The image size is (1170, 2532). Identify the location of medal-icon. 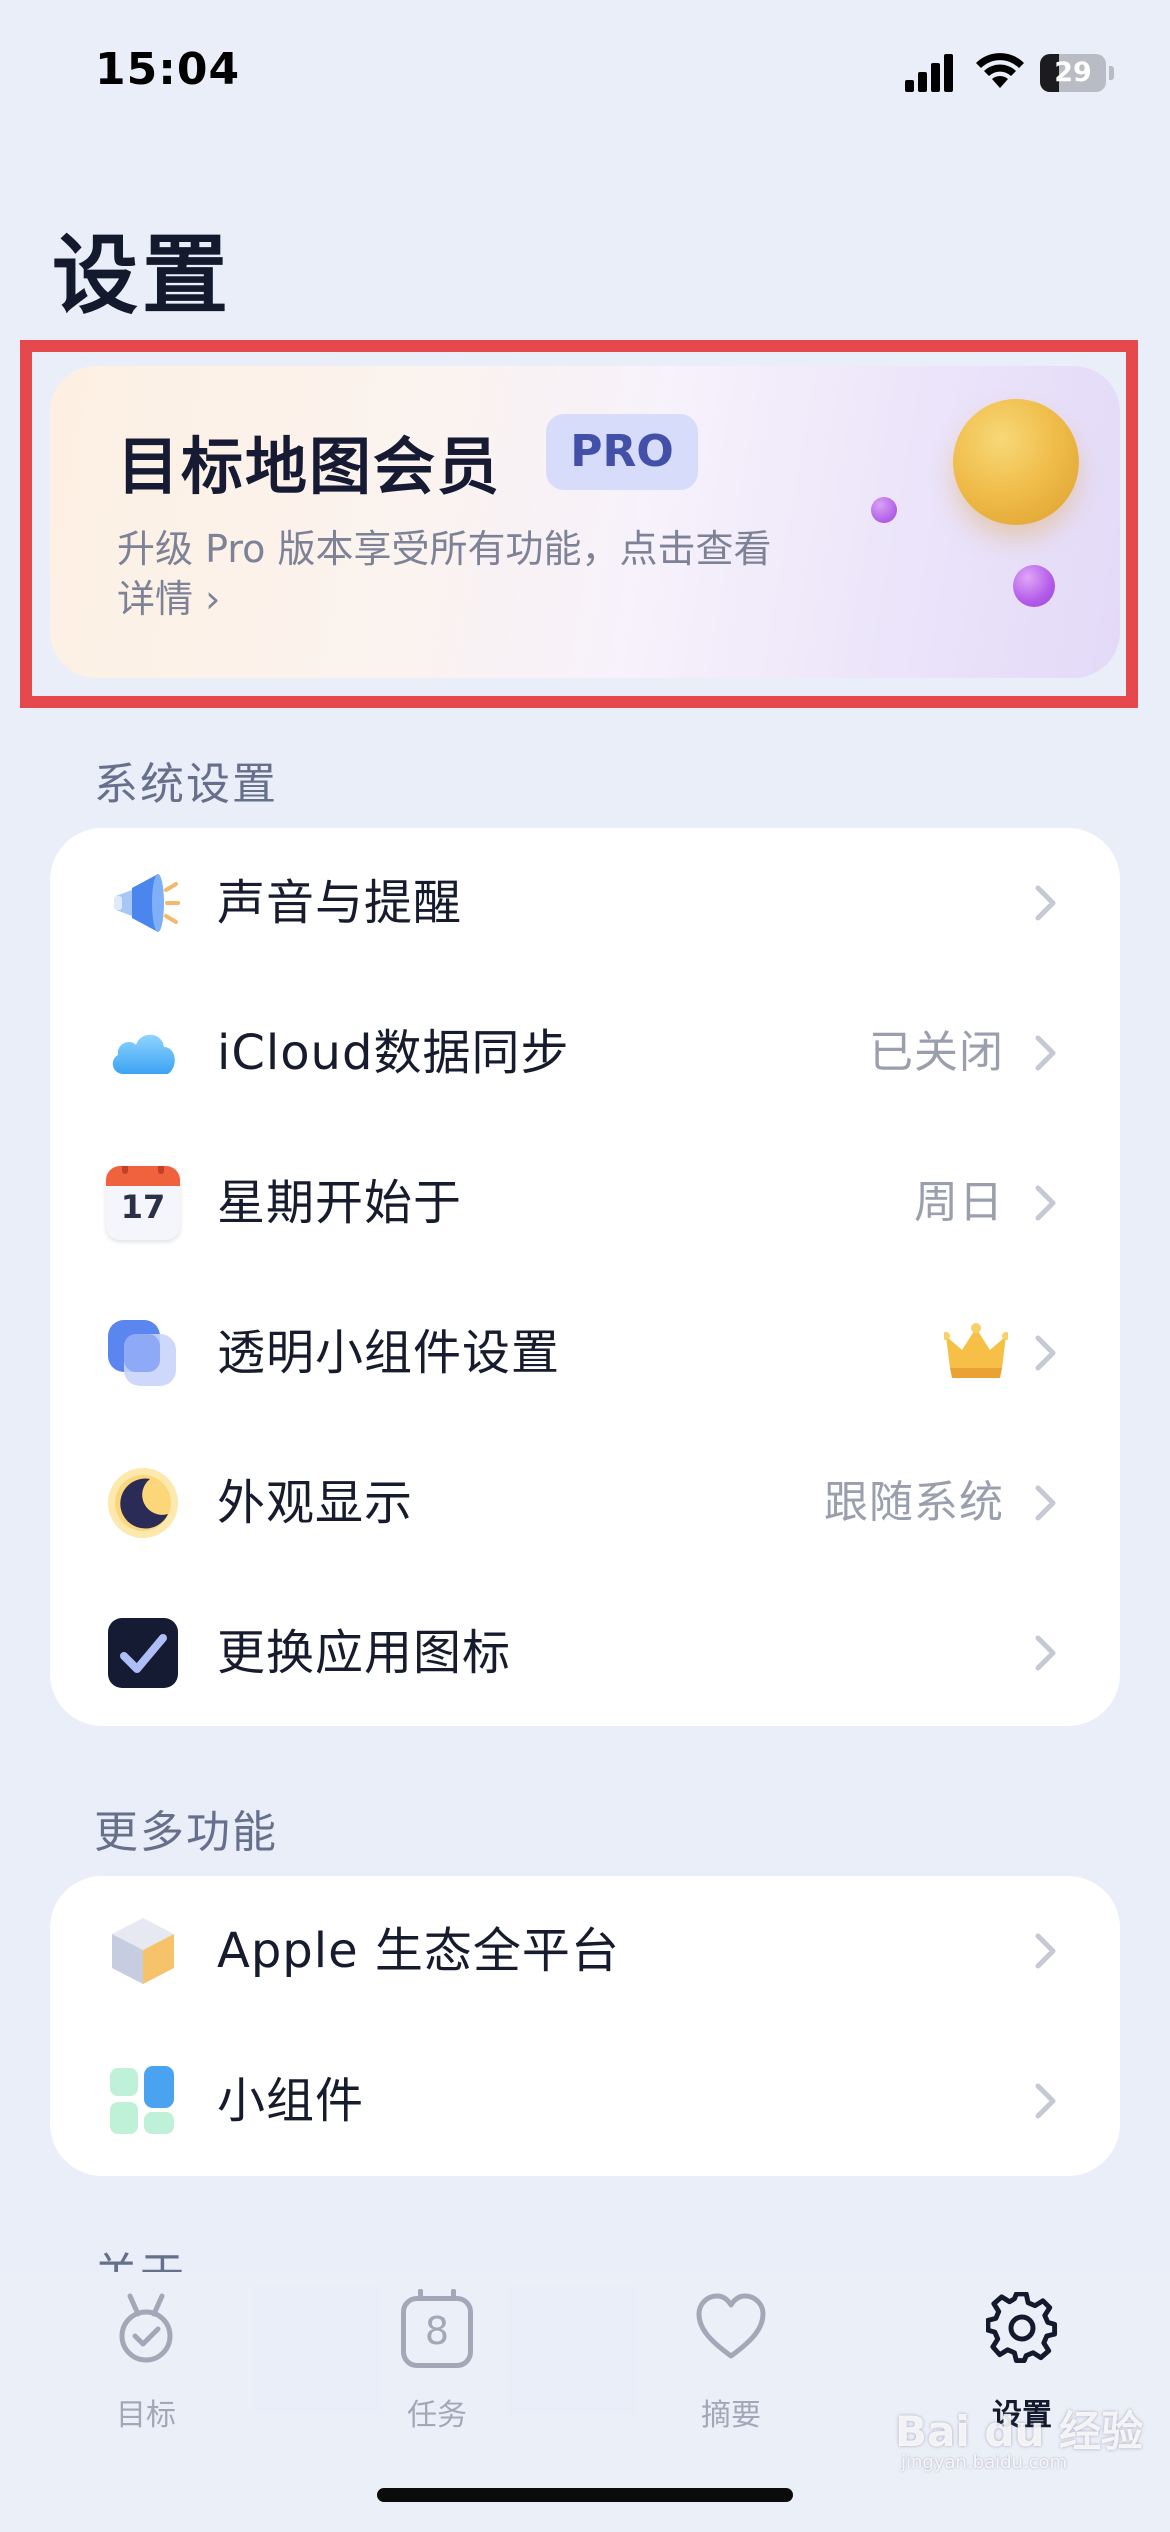
(146, 2328).